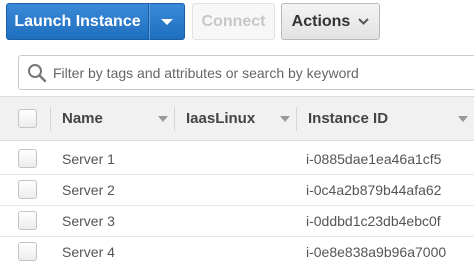 The image size is (474, 276). Describe the element at coordinates (27, 118) in the screenshot. I see `select-all-checkbox` at that location.